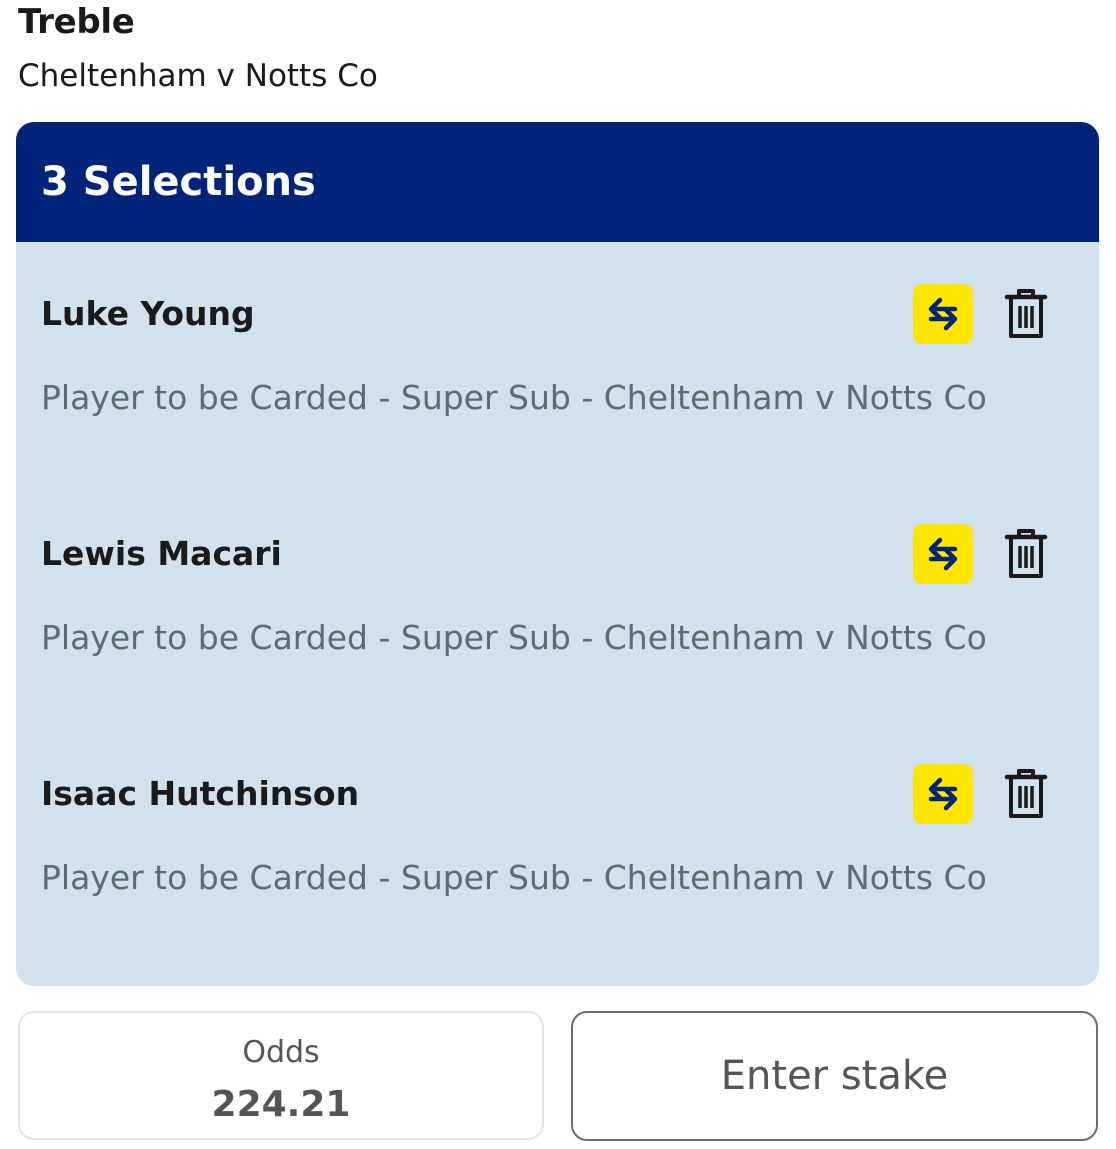 This screenshot has width=1116, height=1149. I want to click on selection-name: Lewis Macari, so click(161, 553).